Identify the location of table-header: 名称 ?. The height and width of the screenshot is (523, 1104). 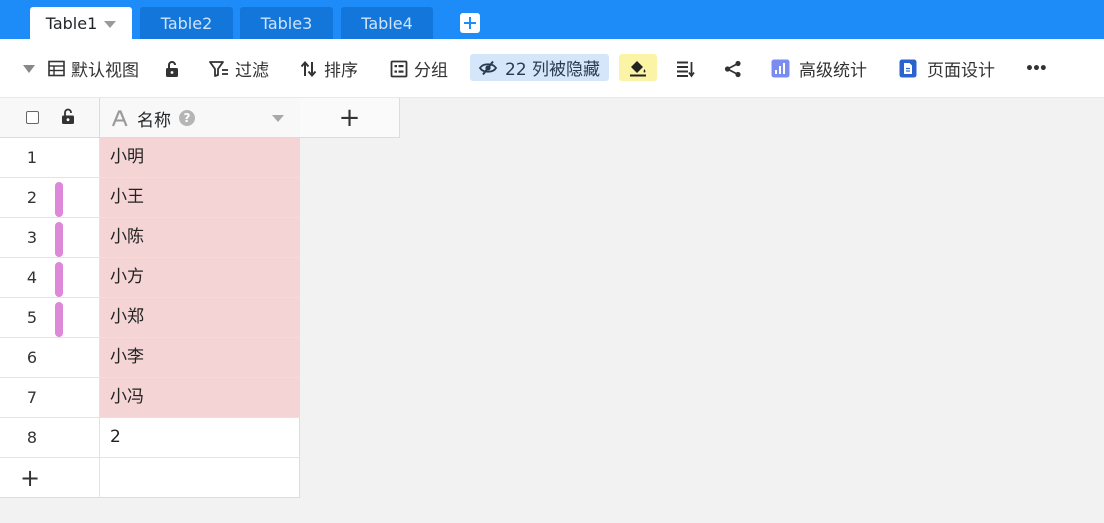
(150, 118).